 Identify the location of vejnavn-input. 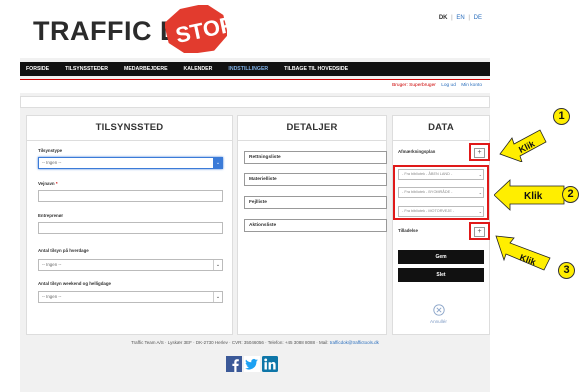
(130, 196).